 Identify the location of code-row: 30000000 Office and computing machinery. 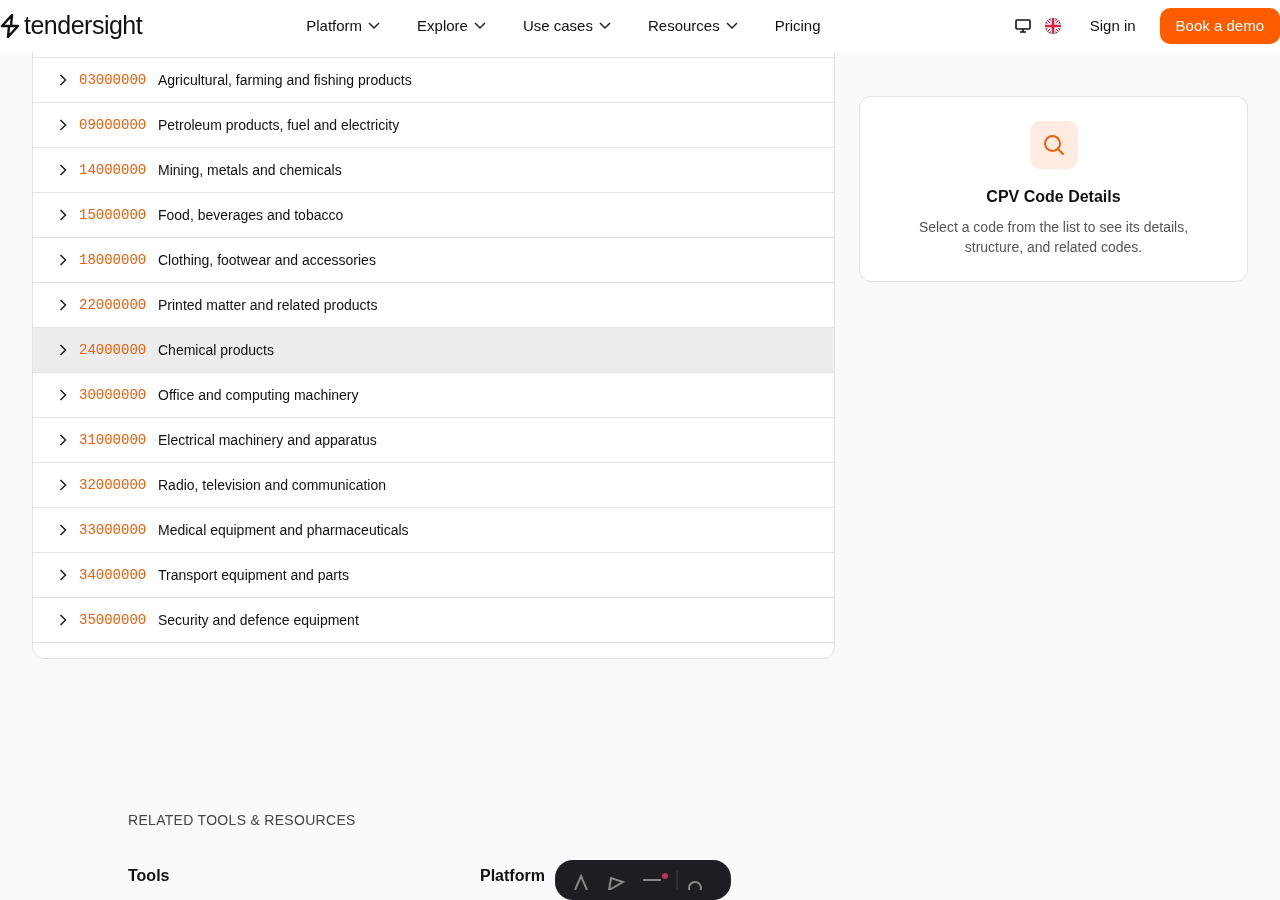
(433, 395).